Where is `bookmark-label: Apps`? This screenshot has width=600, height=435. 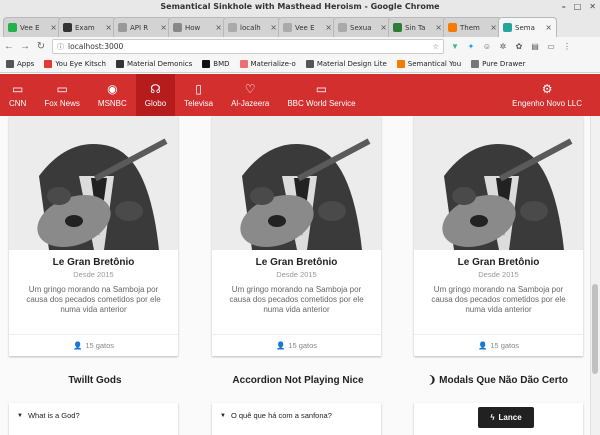
bookmark-label: Apps is located at coordinates (26, 64).